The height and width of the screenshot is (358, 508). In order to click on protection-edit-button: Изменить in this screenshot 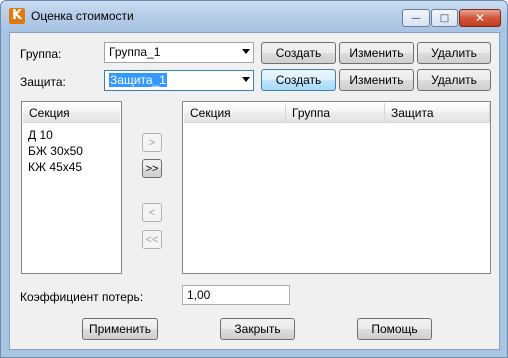, I will do `click(376, 80)`.